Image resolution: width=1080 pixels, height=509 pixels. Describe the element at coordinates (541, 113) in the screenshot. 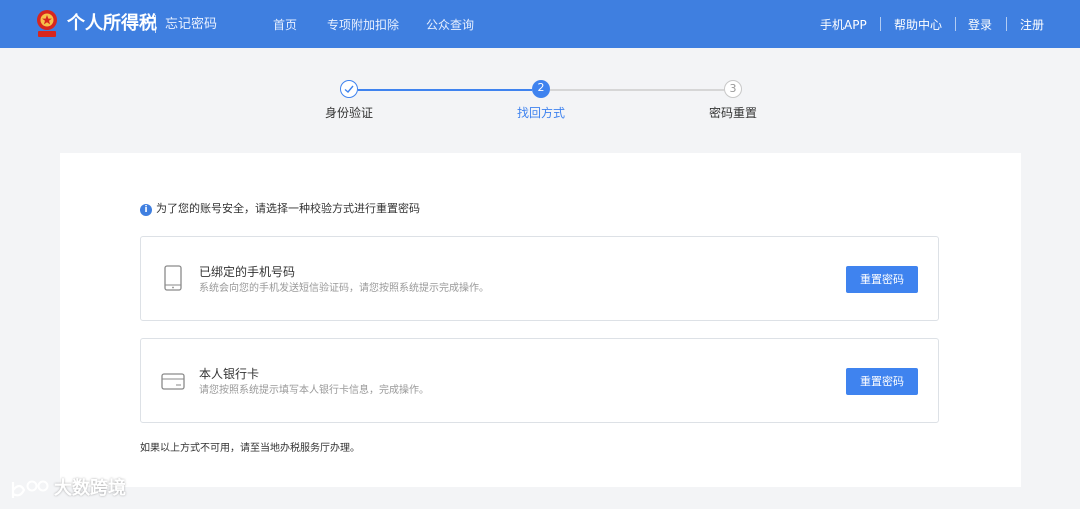

I see `step-2-label: 找回方式` at that location.